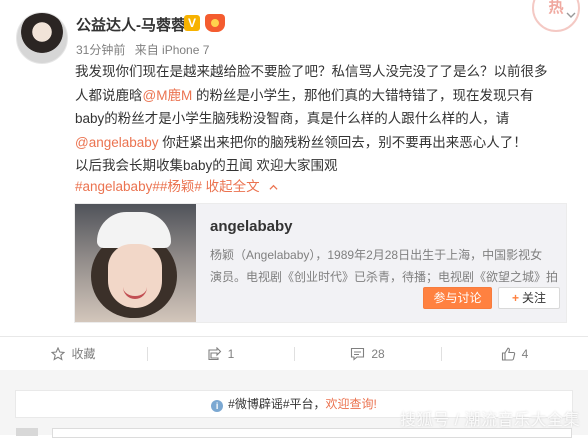 This screenshot has width=588, height=438. I want to click on user-name: 公益达人-马蓉蓉, so click(131, 24).